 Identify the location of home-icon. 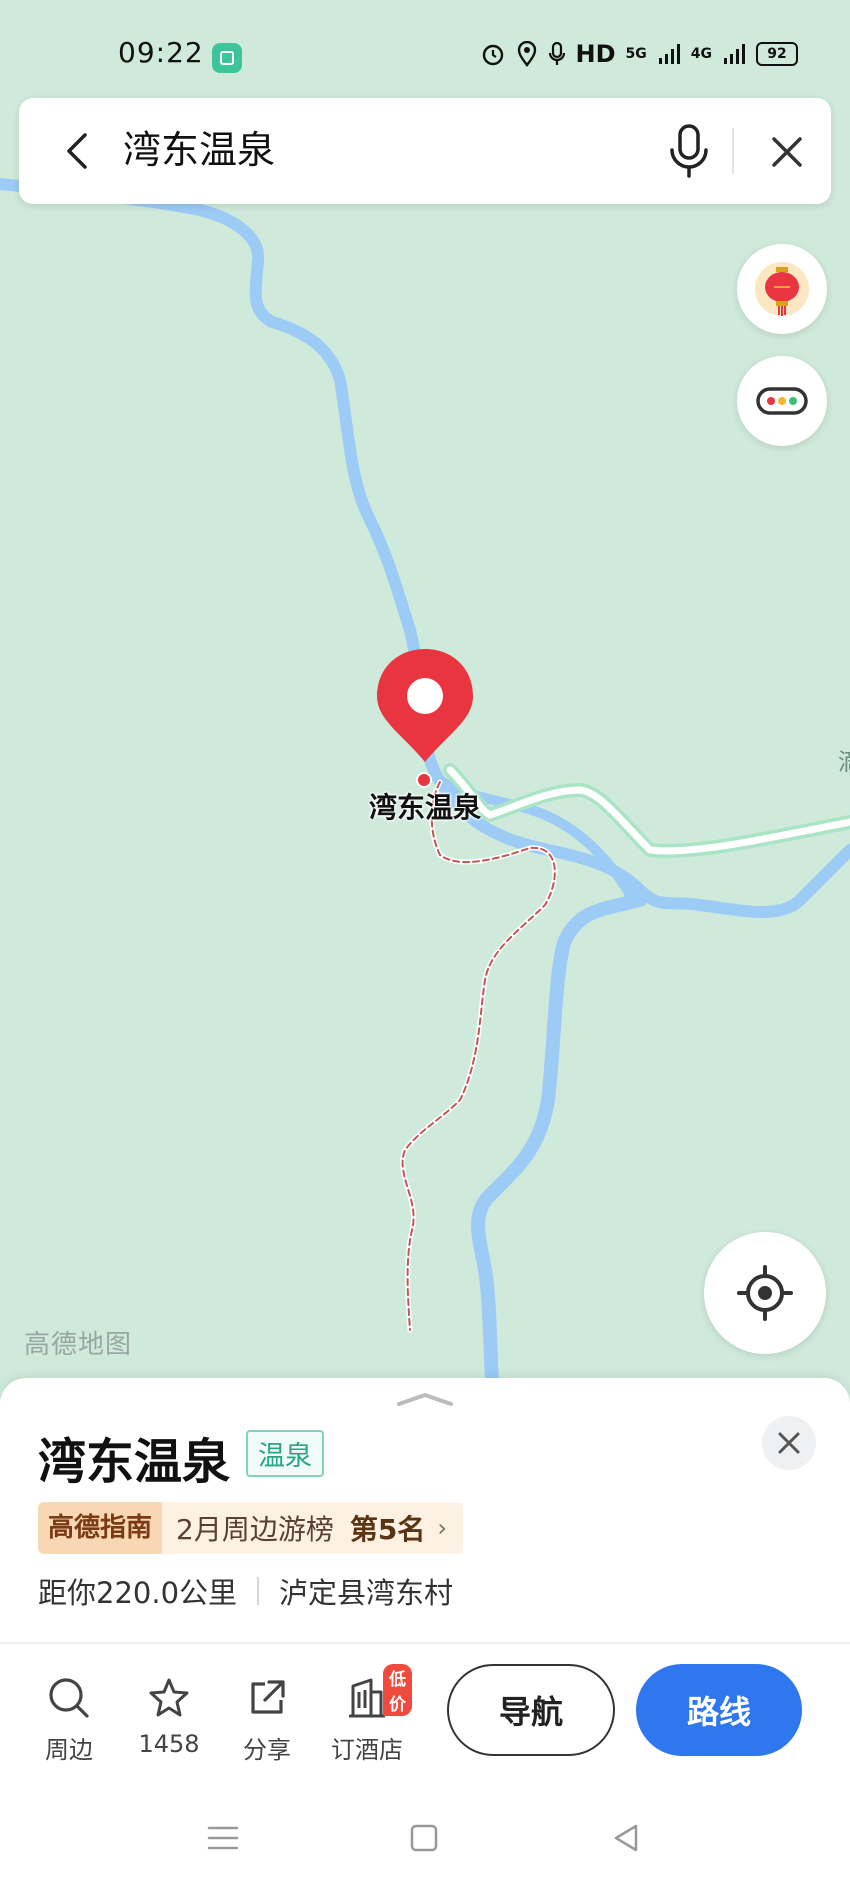
(424, 1838).